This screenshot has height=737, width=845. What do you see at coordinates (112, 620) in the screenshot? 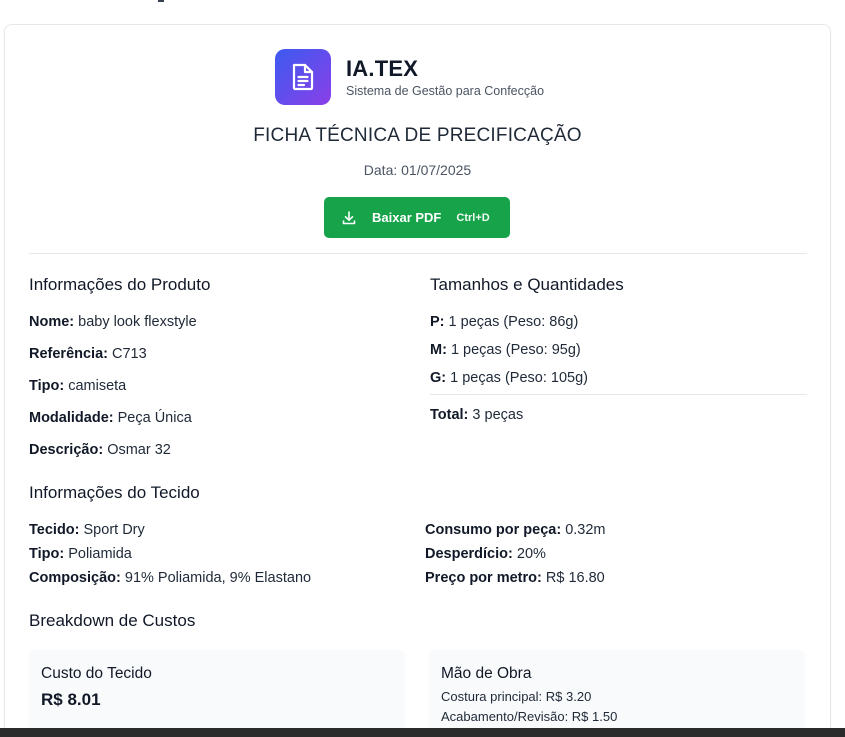
I see `costs-section-title: Breakdown de Custos` at bounding box center [112, 620].